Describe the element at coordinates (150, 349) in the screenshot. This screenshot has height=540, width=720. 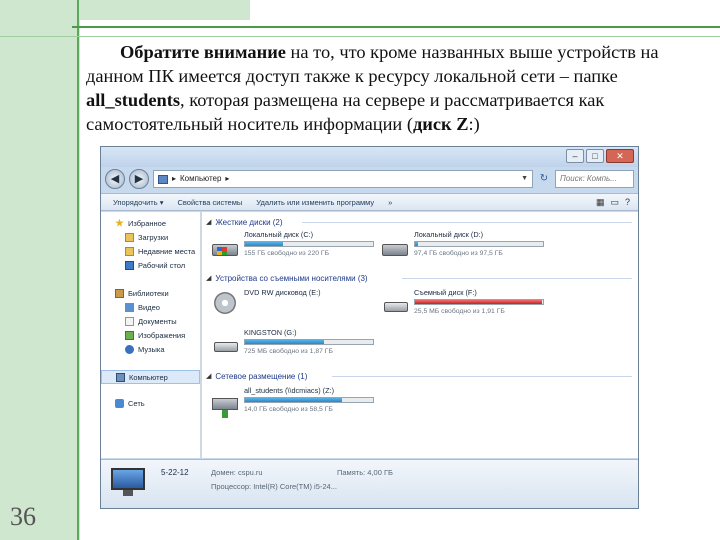
I see `sidebar-item-music: Музыка` at that location.